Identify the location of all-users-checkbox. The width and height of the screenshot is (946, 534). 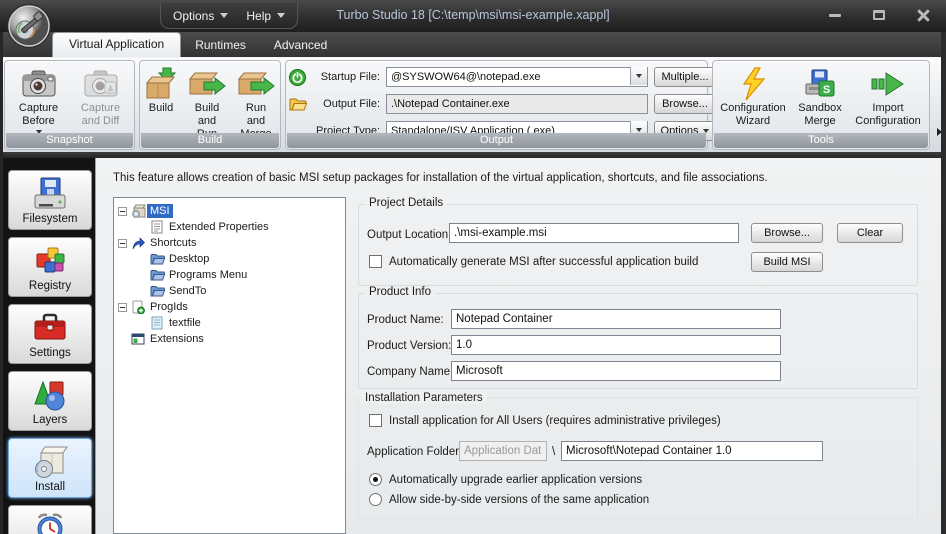
(375, 420).